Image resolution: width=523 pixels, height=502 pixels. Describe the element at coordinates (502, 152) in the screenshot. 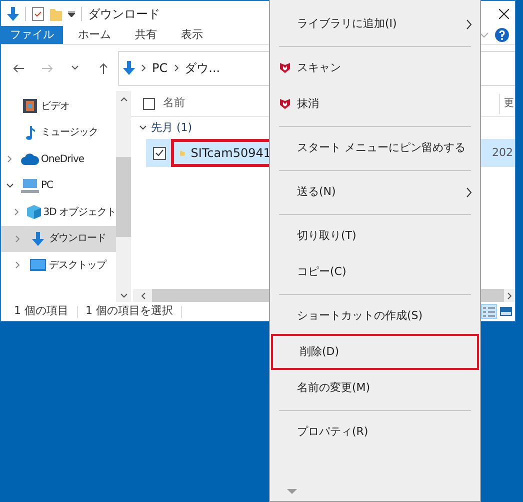

I see `date-cell-text: 202` at that location.